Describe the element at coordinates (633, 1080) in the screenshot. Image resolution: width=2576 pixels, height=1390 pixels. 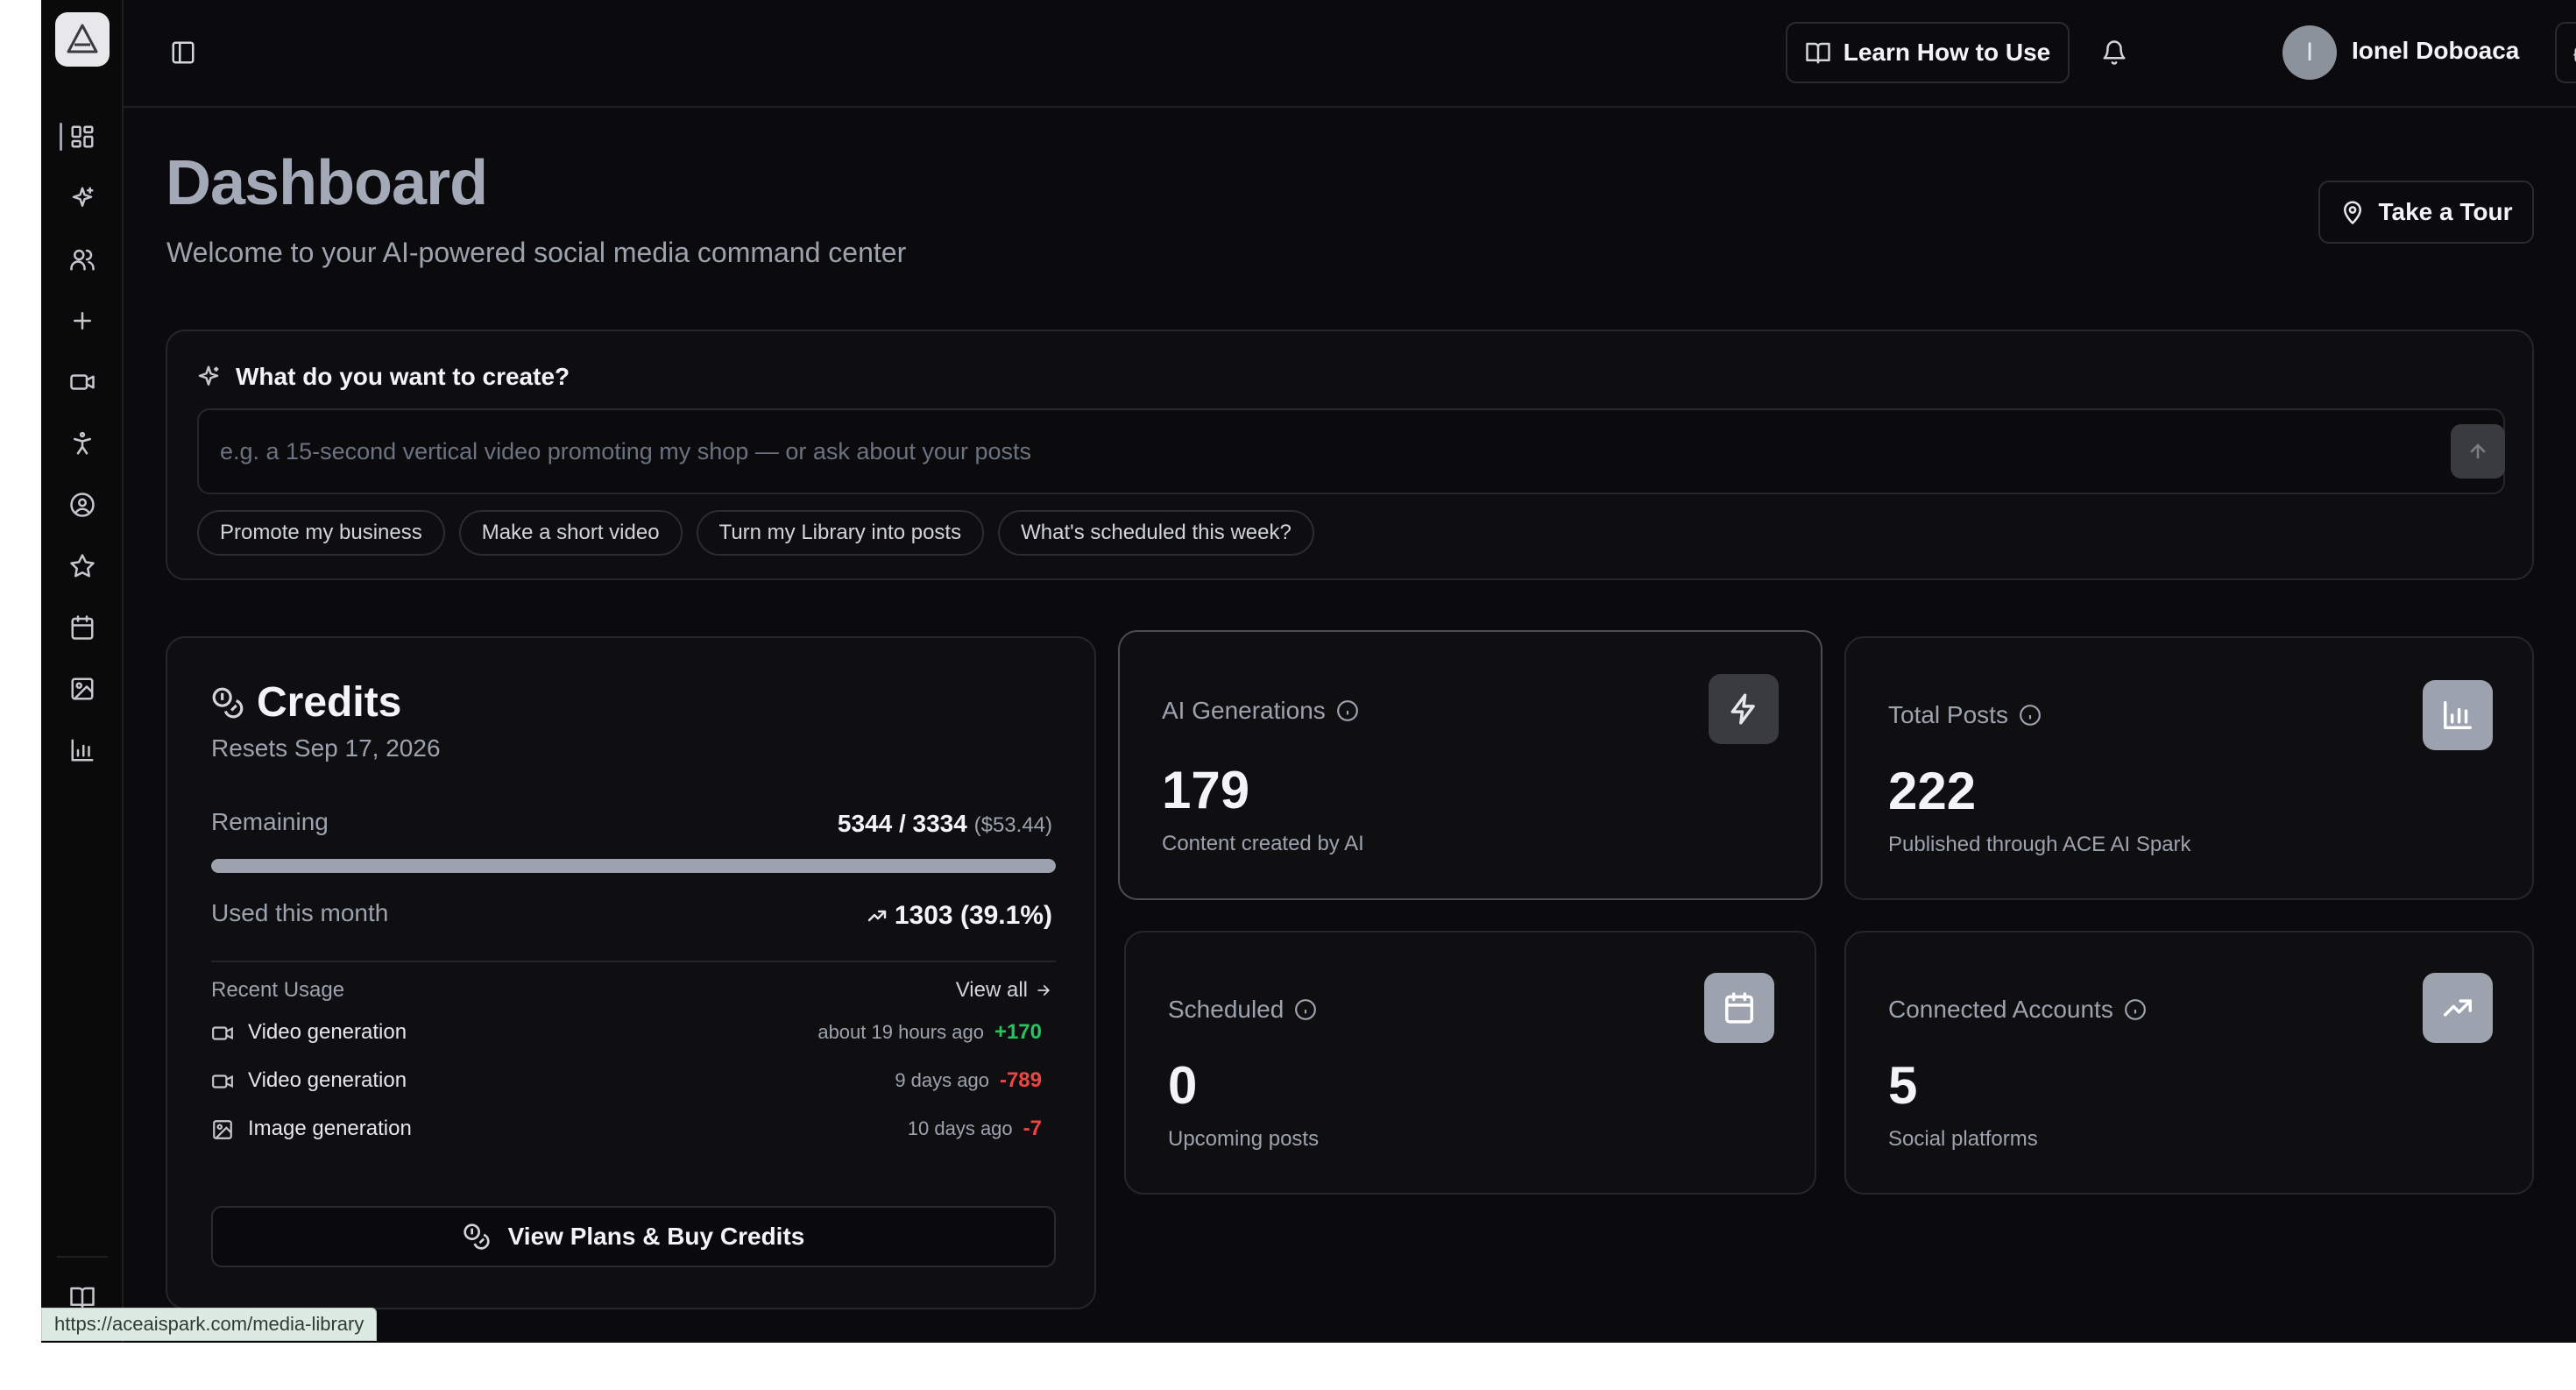
I see `list-item: Video generation 9 days ago -789` at that location.